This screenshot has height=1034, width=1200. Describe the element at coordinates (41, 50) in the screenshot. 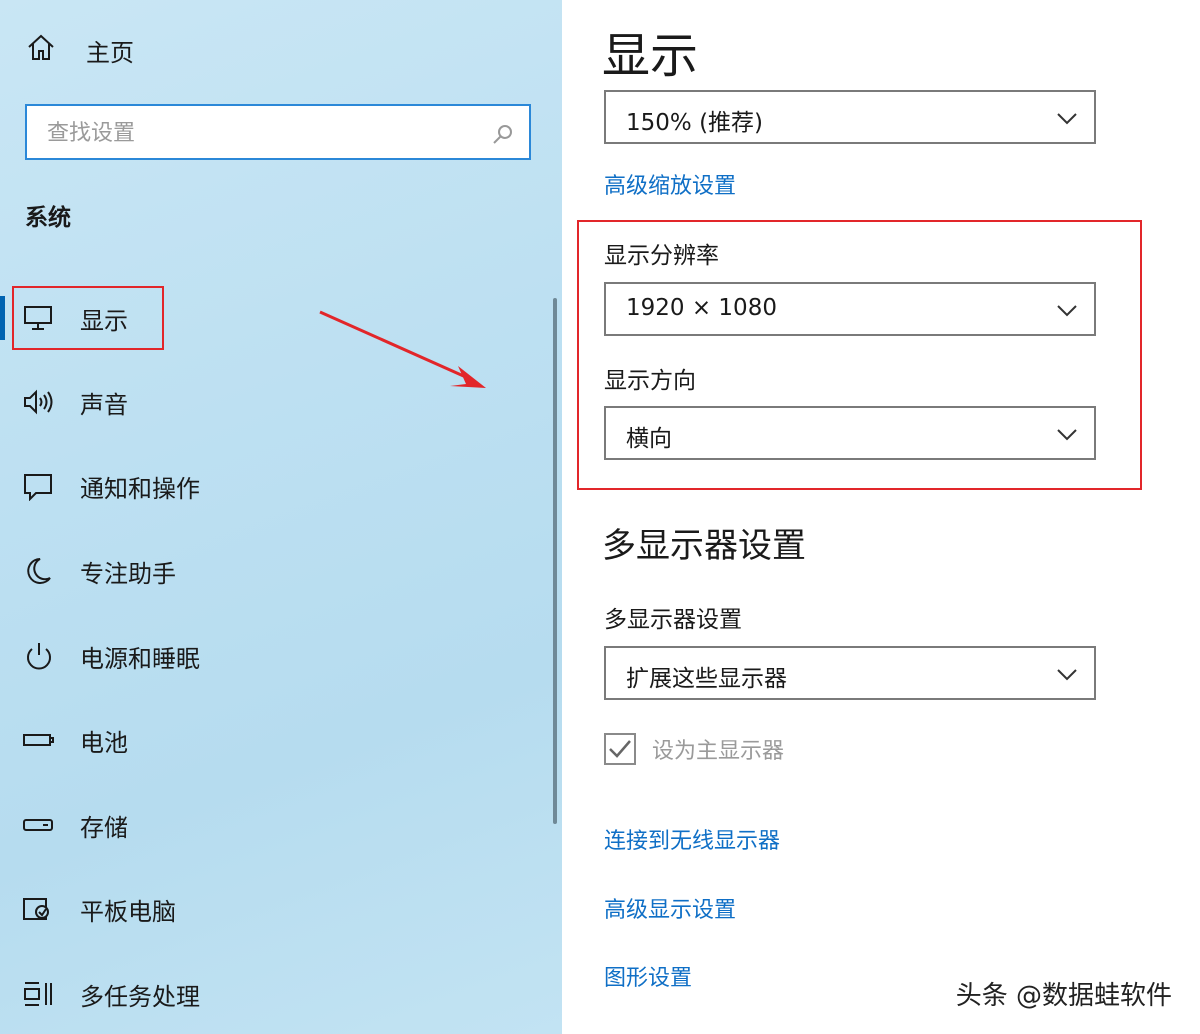

I see `home-icon` at that location.